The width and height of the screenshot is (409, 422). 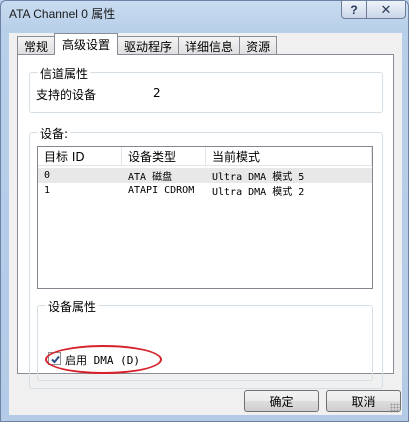 I want to click on column-target-id: 目标 ID, so click(x=80, y=156).